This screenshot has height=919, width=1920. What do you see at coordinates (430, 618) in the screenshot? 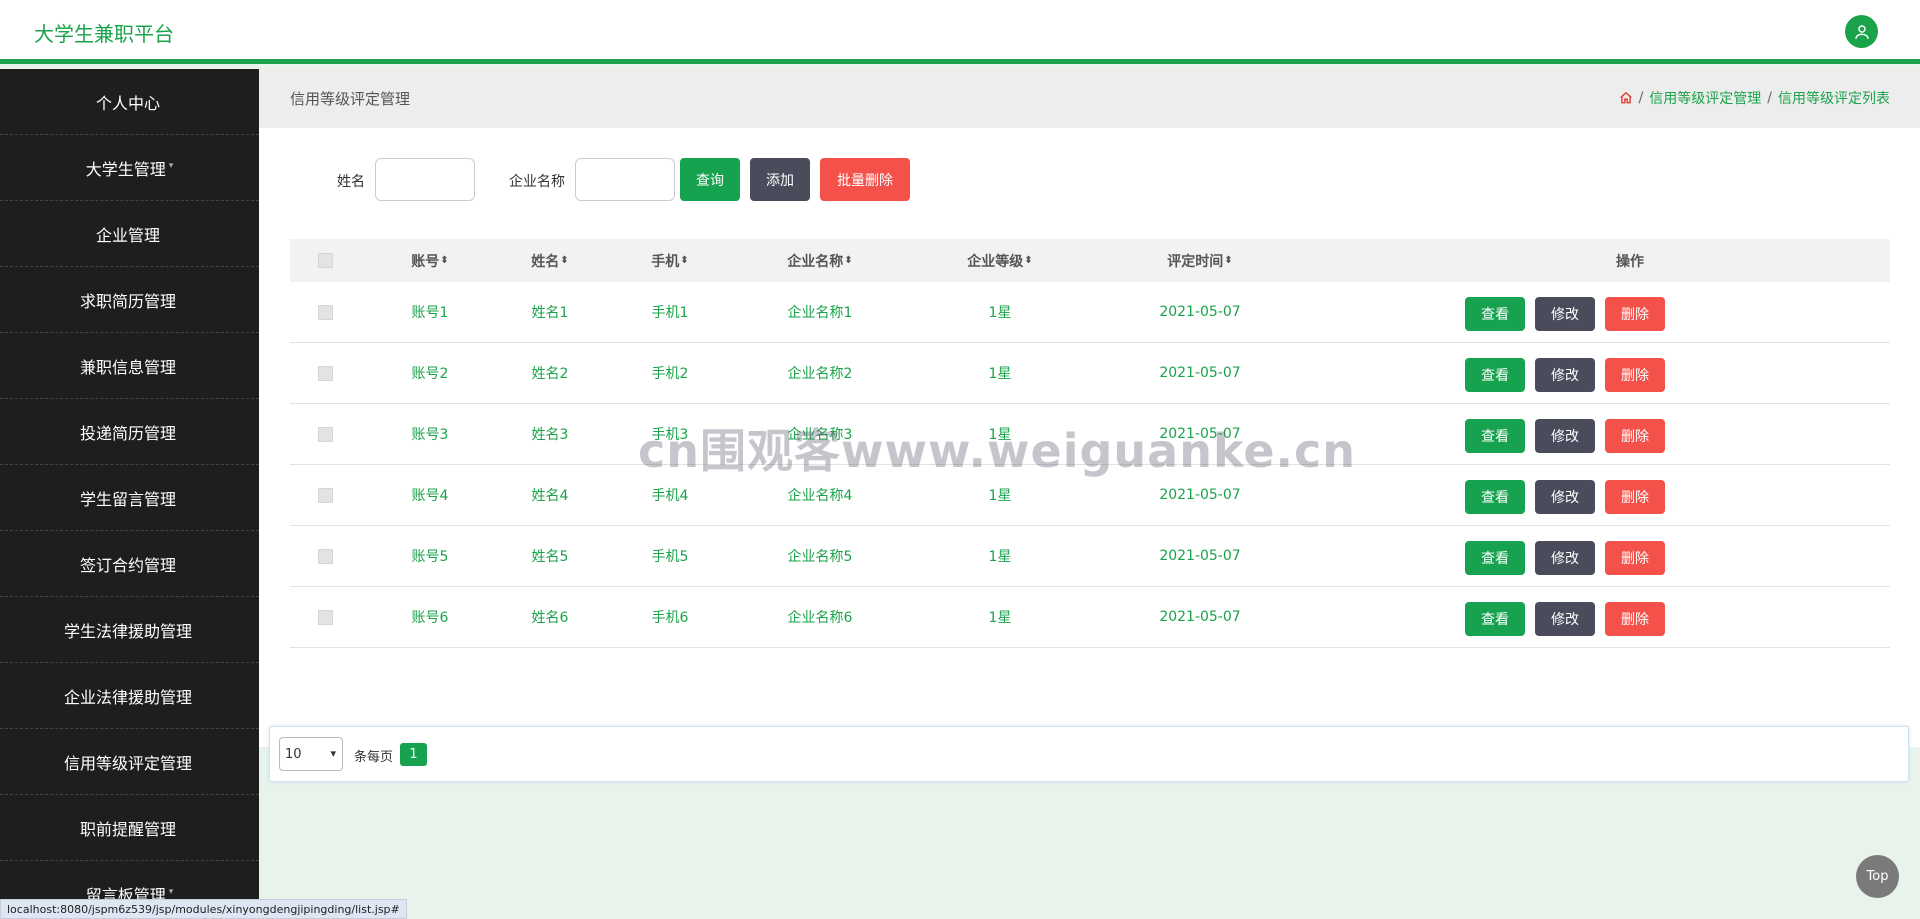
I see `cell-account: 账号6` at bounding box center [430, 618].